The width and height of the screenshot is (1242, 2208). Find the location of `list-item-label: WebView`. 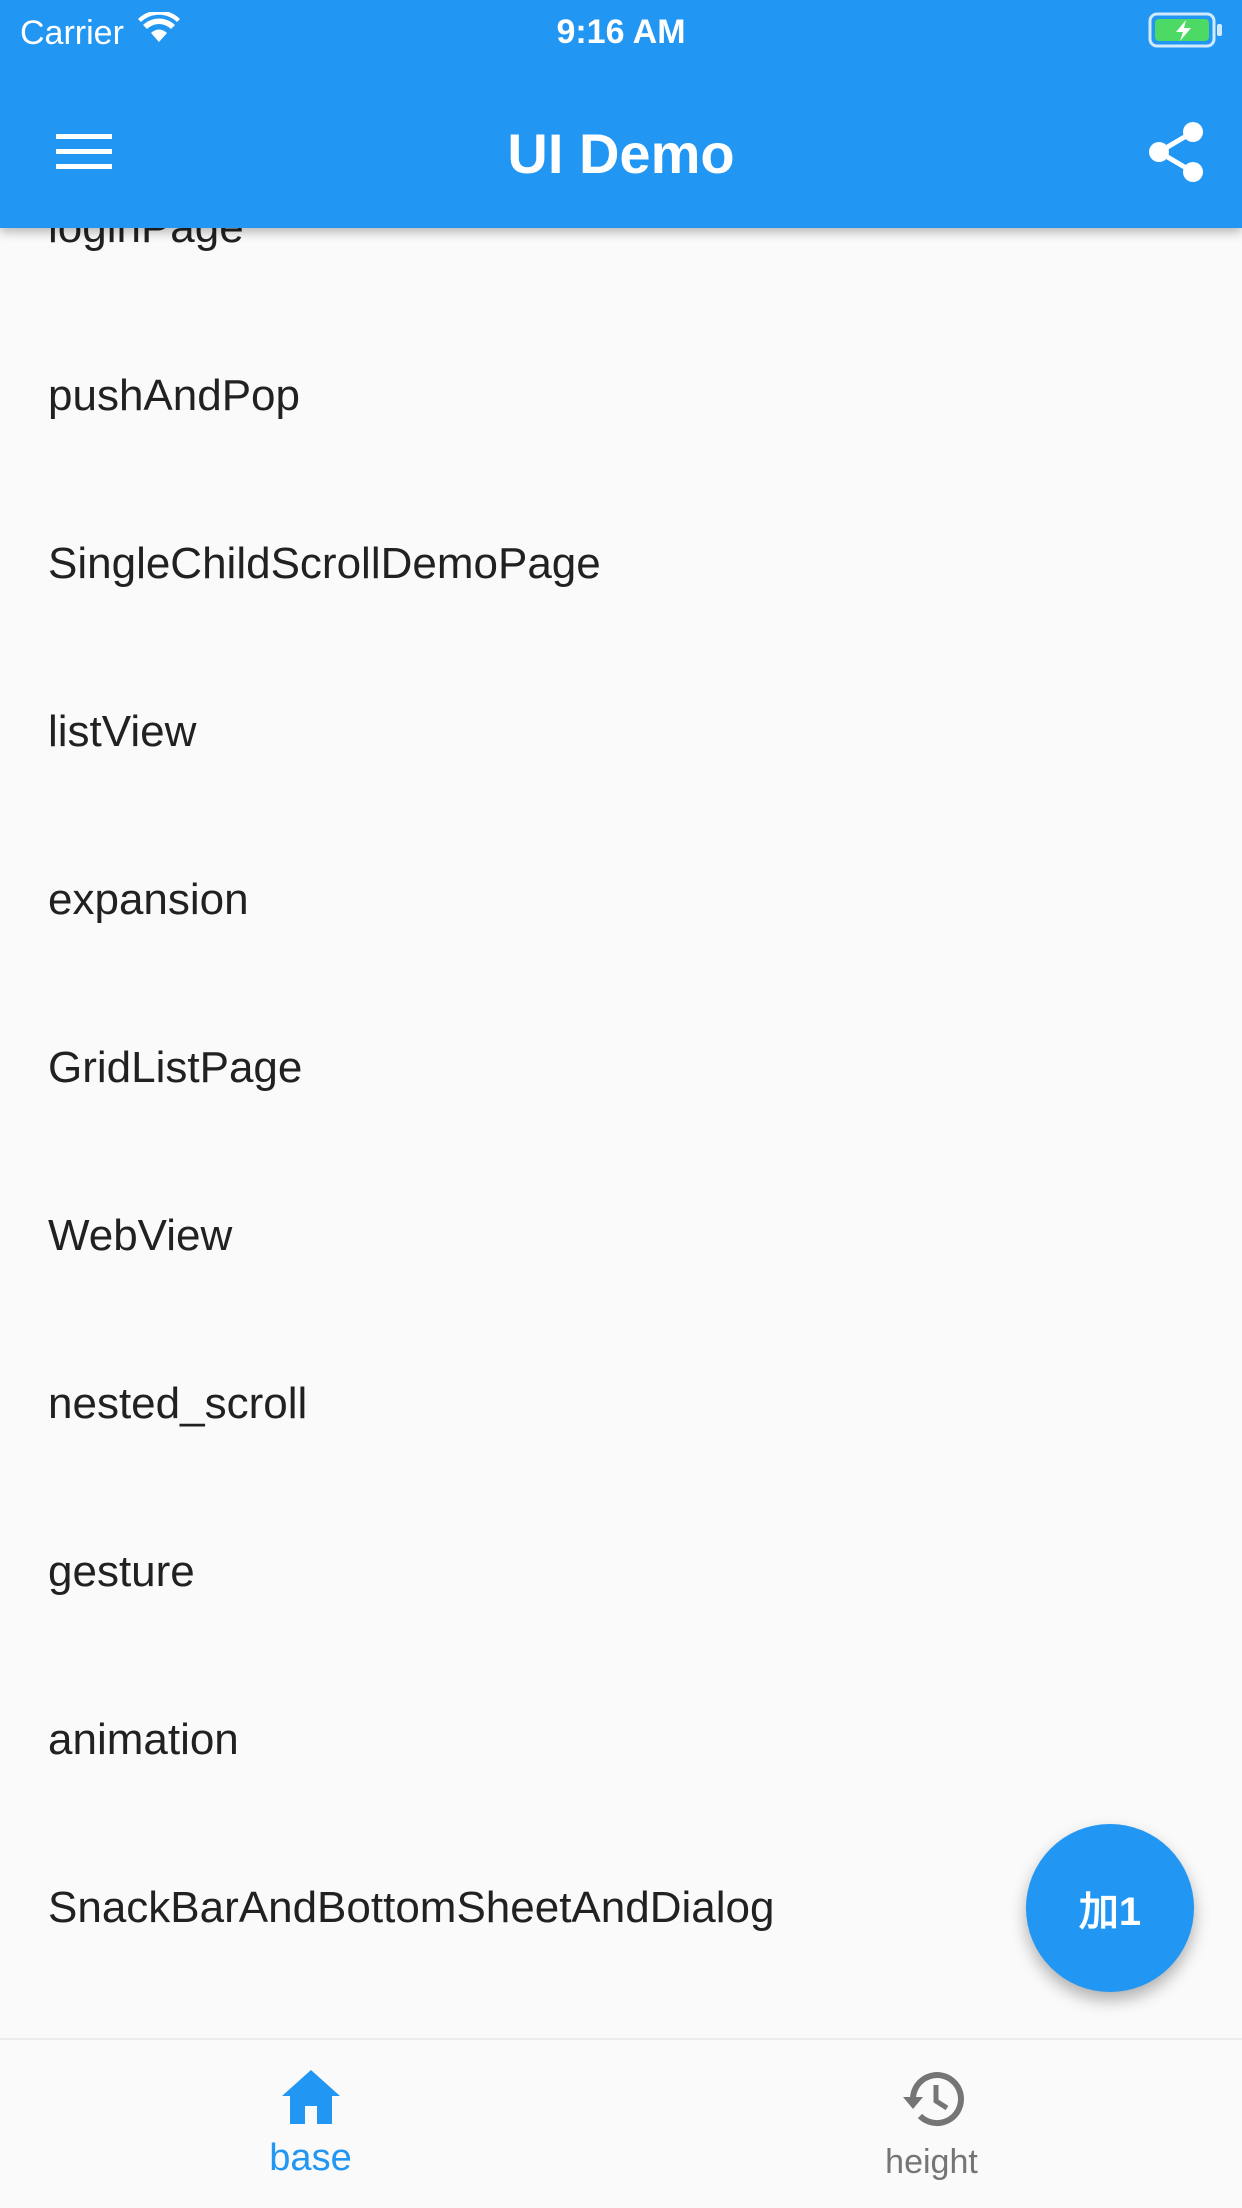

list-item-label: WebView is located at coordinates (140, 1235).